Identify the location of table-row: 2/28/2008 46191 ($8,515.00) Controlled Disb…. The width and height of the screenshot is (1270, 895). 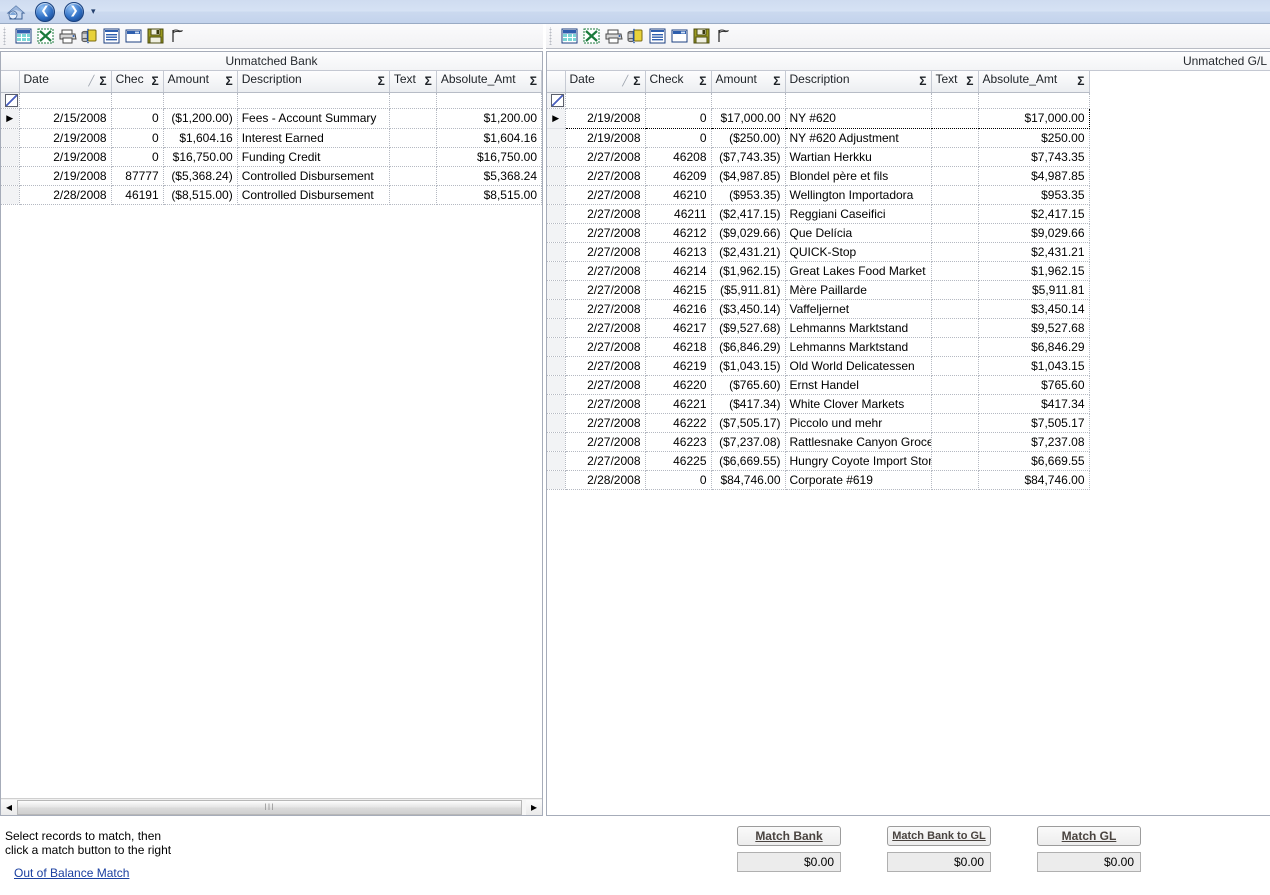
(271, 195).